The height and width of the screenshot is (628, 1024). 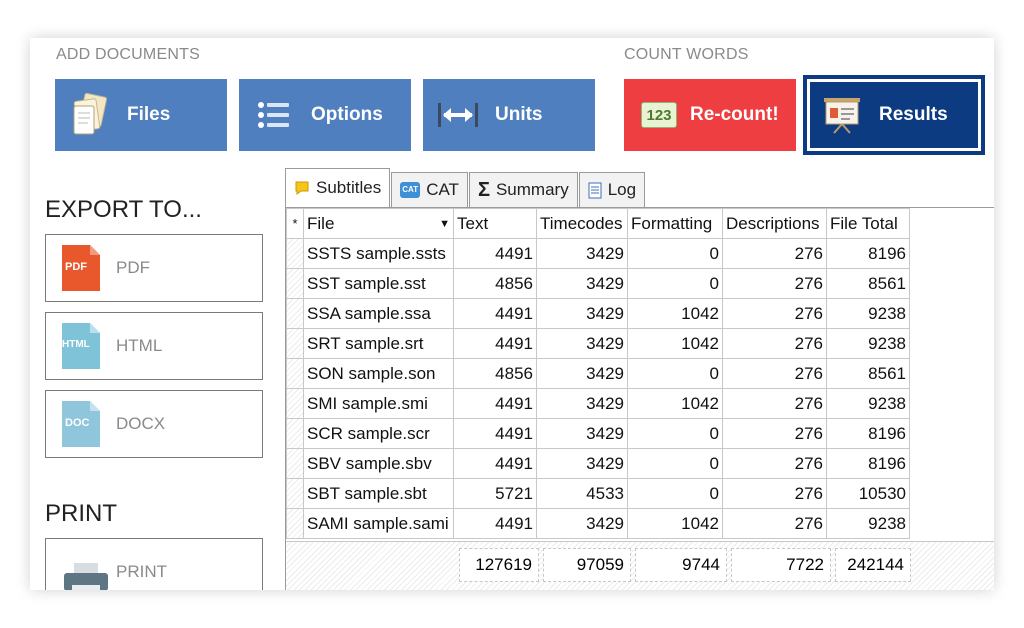 I want to click on export-docx-label: DOCX, so click(x=141, y=423).